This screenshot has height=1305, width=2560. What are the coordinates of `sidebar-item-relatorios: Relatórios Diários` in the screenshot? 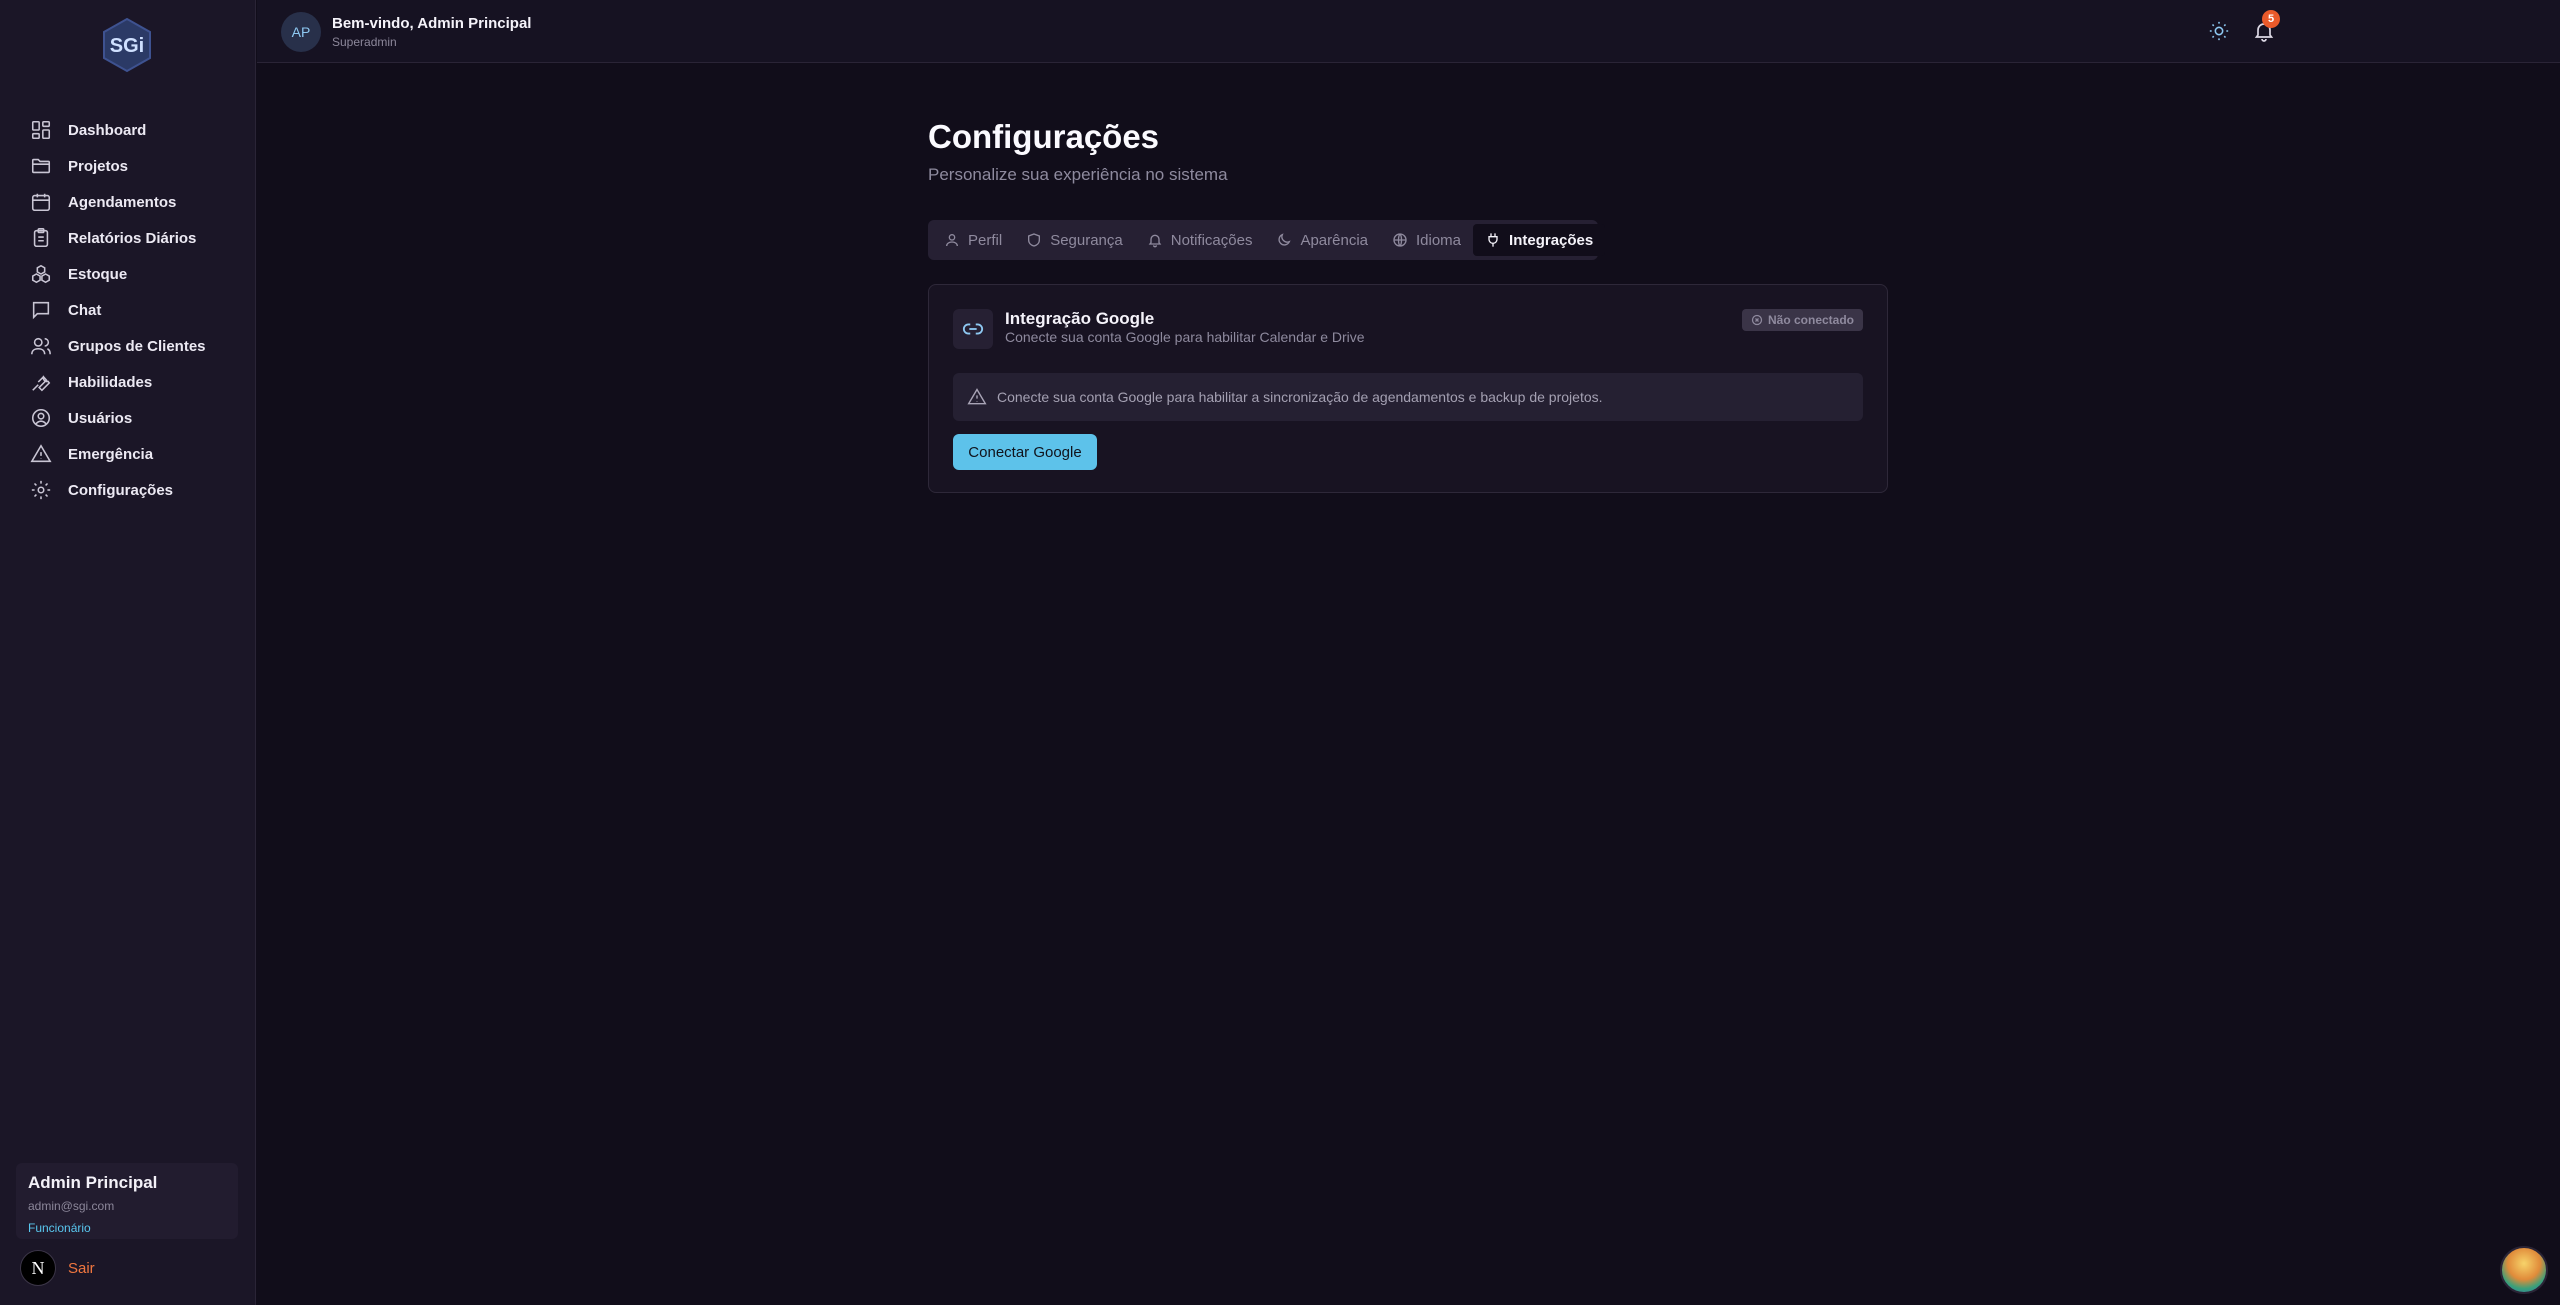 It's located at (128, 238).